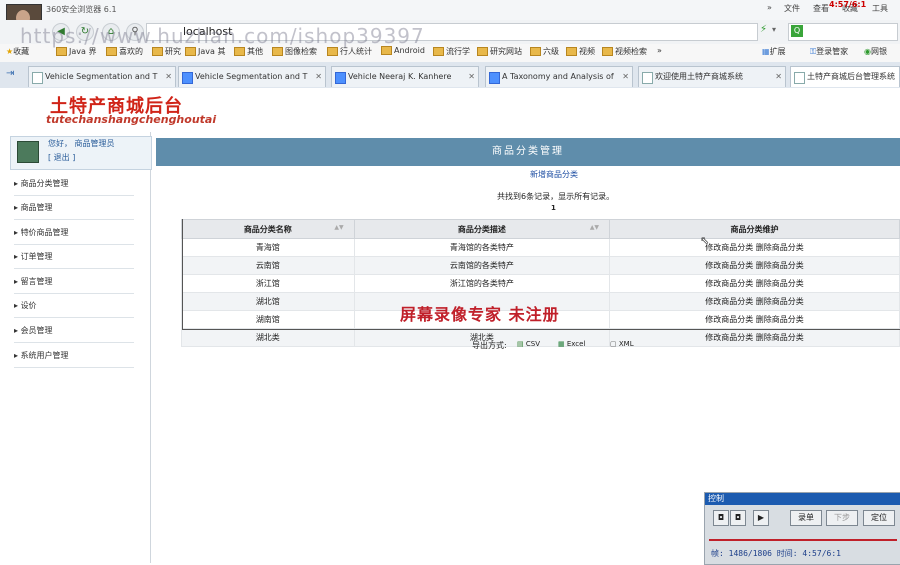  What do you see at coordinates (252, 76) in the screenshot?
I see `tab-1: Vehicle Segmentation and T ✕` at bounding box center [252, 76].